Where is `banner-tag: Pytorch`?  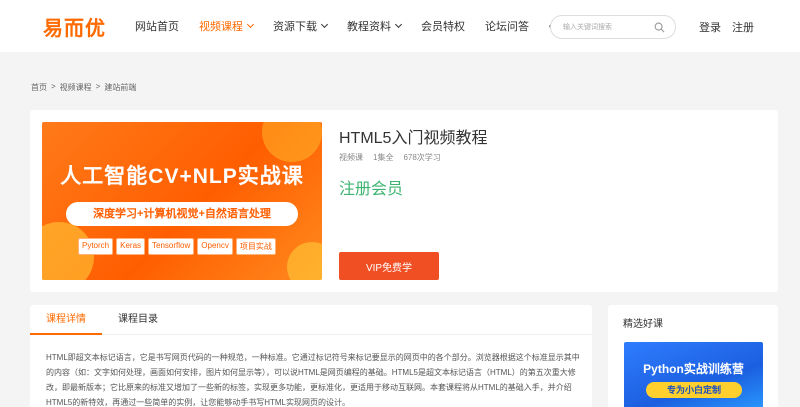
banner-tag: Pytorch is located at coordinates (96, 246).